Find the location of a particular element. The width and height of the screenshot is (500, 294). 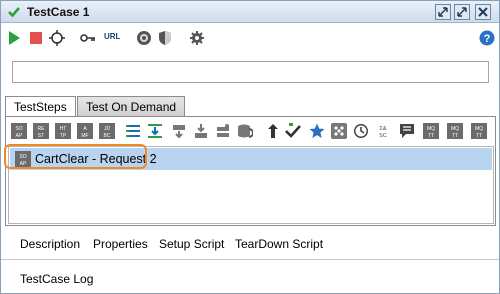

tab-test-on-demand: Test On Demand is located at coordinates (131, 106).